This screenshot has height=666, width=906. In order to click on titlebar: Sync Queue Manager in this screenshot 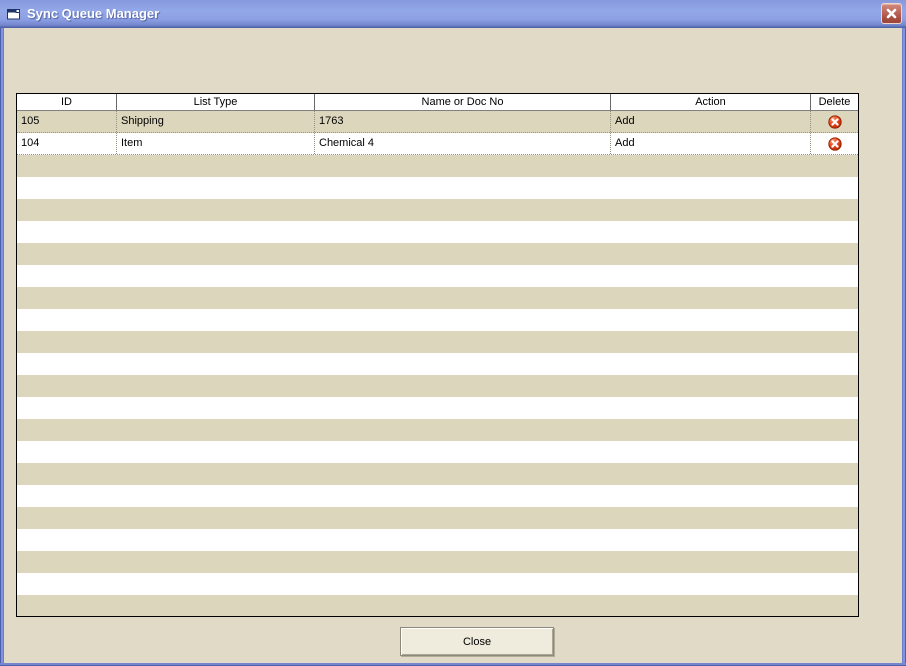, I will do `click(453, 14)`.